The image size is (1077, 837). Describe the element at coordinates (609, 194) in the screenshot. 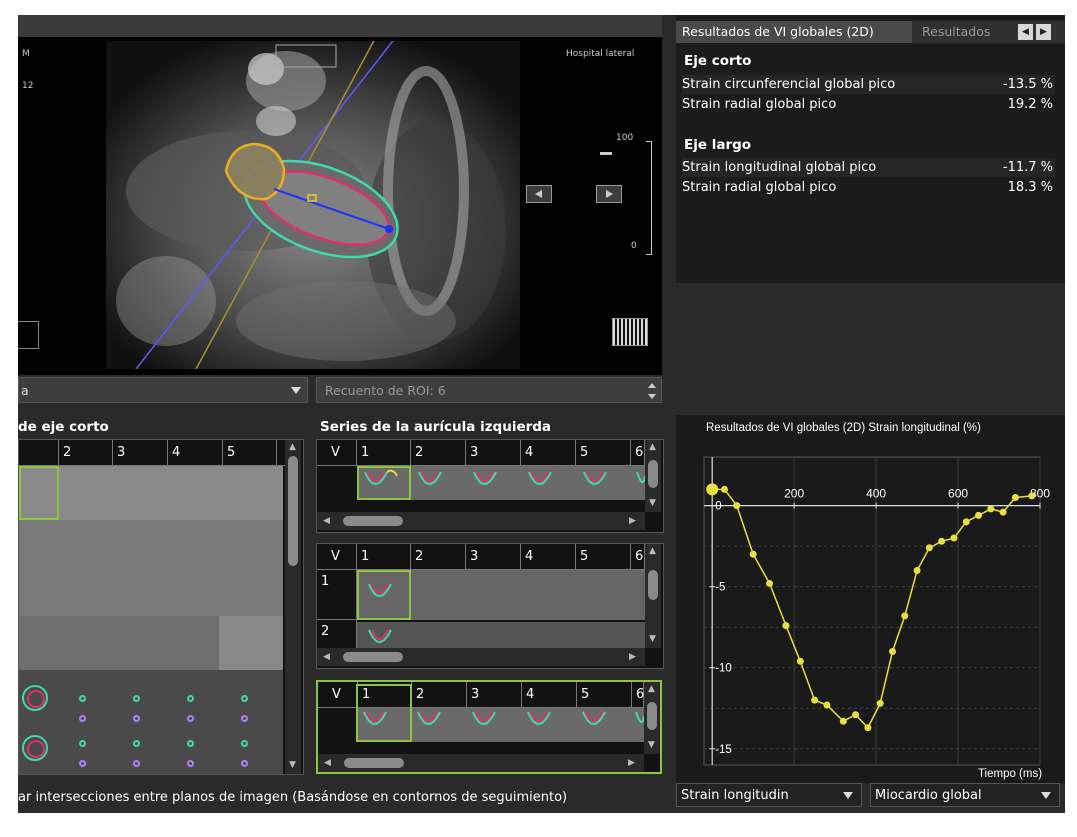

I see `next-frame-button` at that location.